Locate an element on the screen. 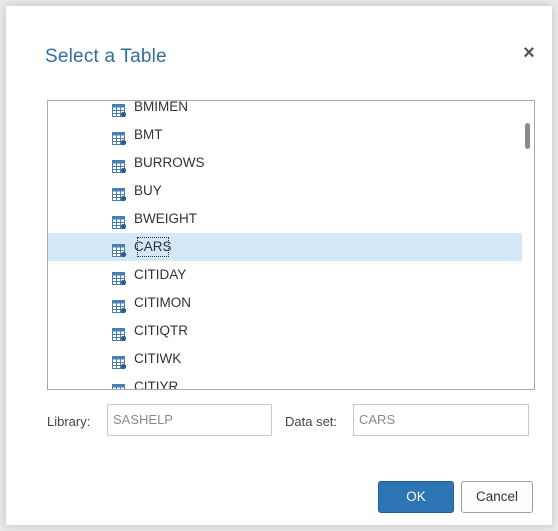  ok-button: OK is located at coordinates (416, 497).